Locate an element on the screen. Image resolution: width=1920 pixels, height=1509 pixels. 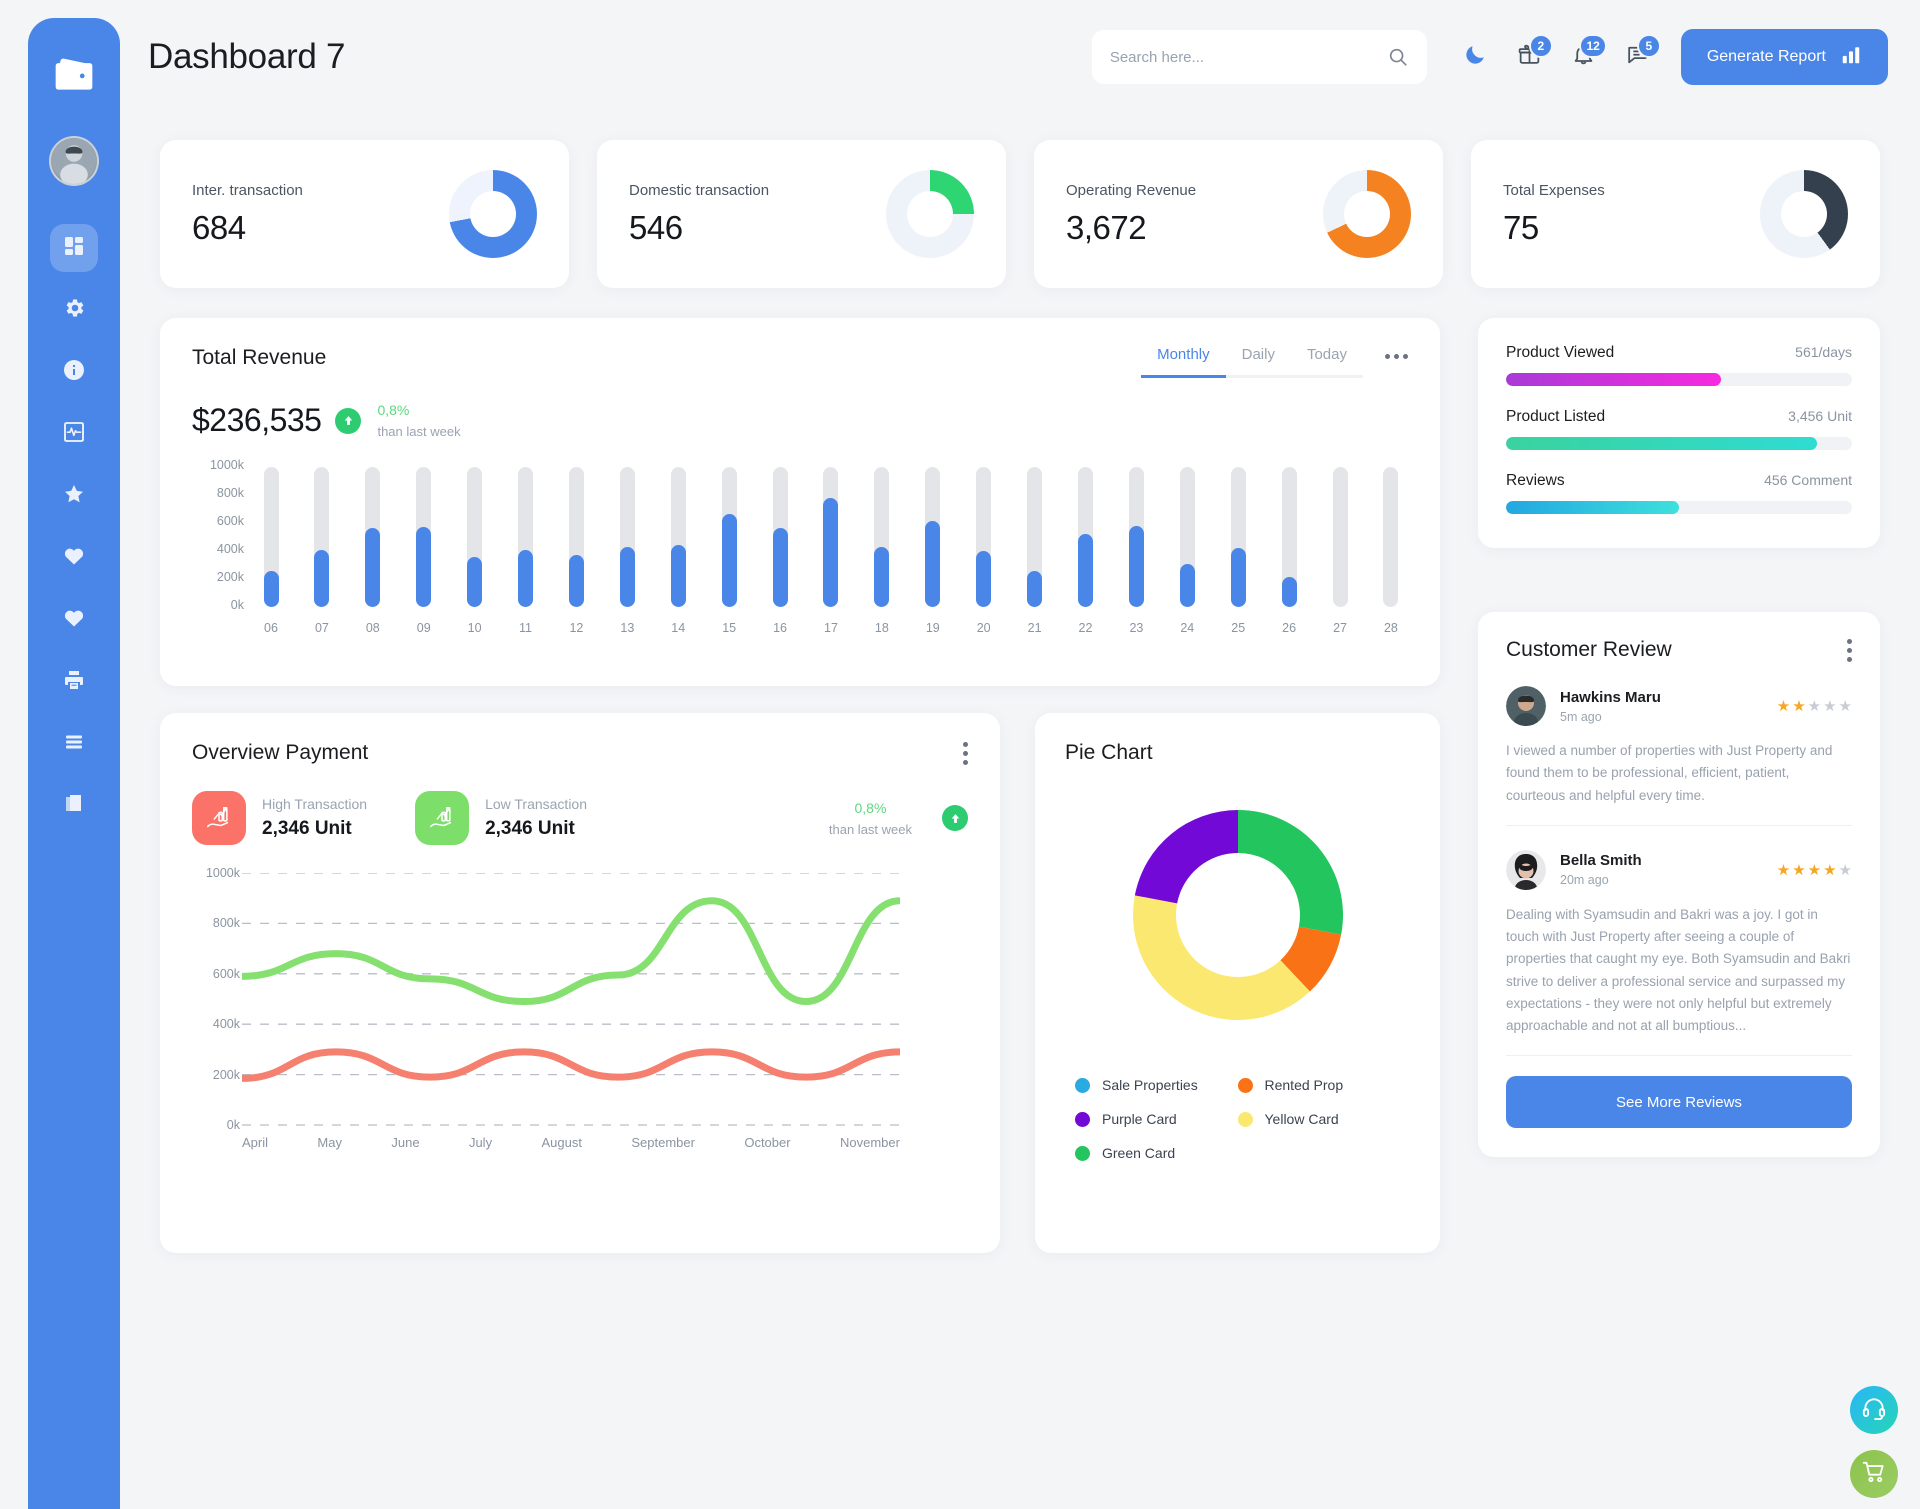
bar-column: 15 is located at coordinates (729, 551).